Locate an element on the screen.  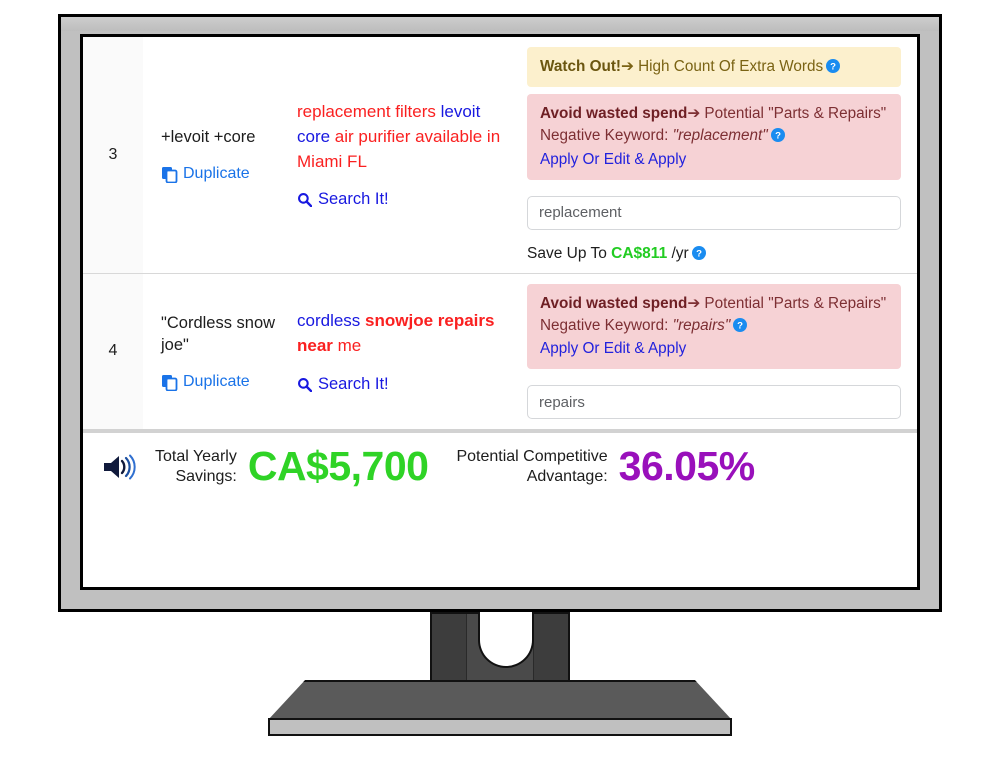
stand-base-lip is located at coordinates (500, 727).